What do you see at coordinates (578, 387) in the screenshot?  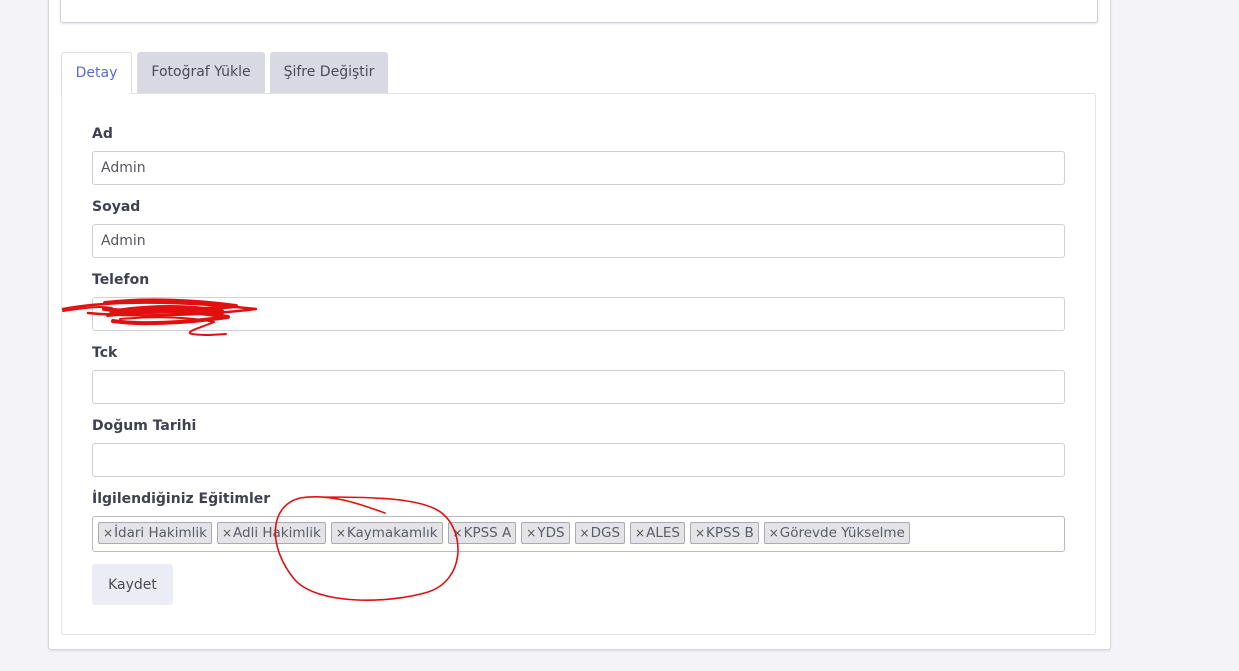 I see `tck-input` at bounding box center [578, 387].